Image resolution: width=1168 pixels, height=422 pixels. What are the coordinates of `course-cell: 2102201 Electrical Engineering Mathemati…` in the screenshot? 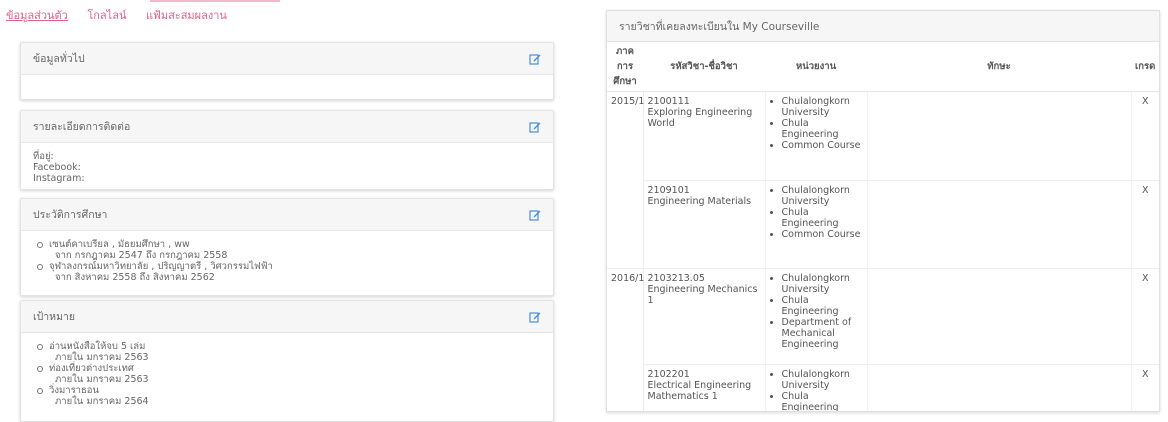 It's located at (704, 387).